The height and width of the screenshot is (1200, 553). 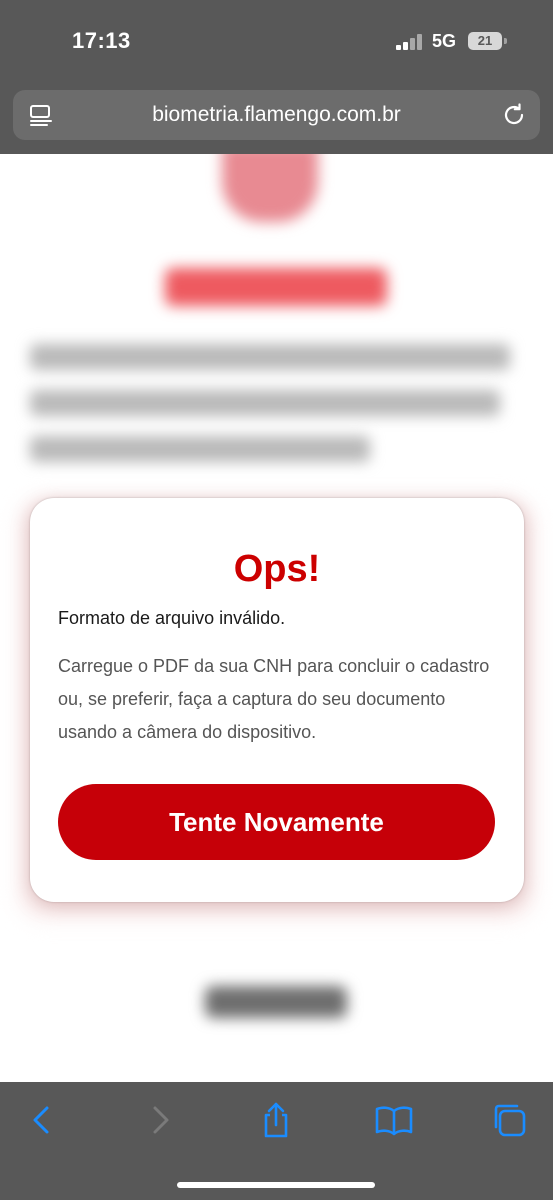 I want to click on back-icon, so click(x=42, y=1120).